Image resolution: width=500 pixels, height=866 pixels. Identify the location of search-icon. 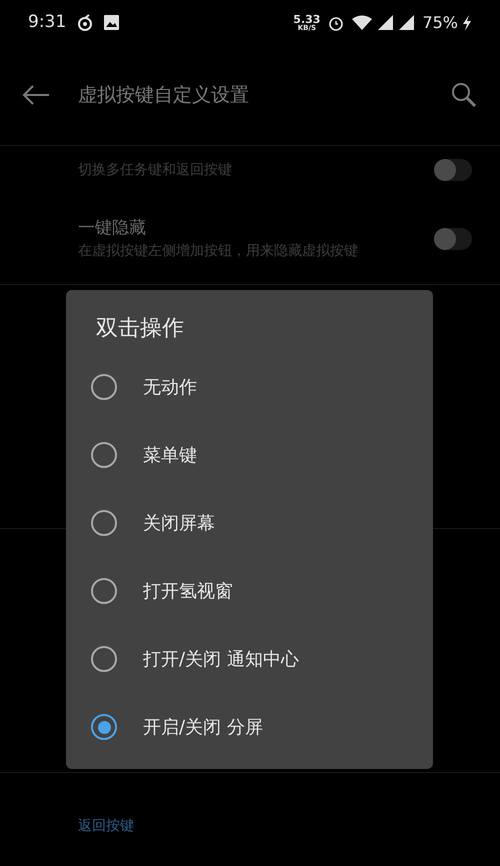
(464, 95).